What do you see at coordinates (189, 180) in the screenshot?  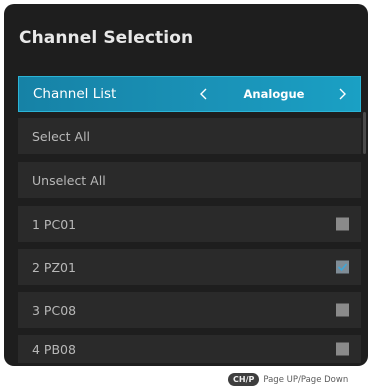 I see `unselect-all-button: Unselect All` at bounding box center [189, 180].